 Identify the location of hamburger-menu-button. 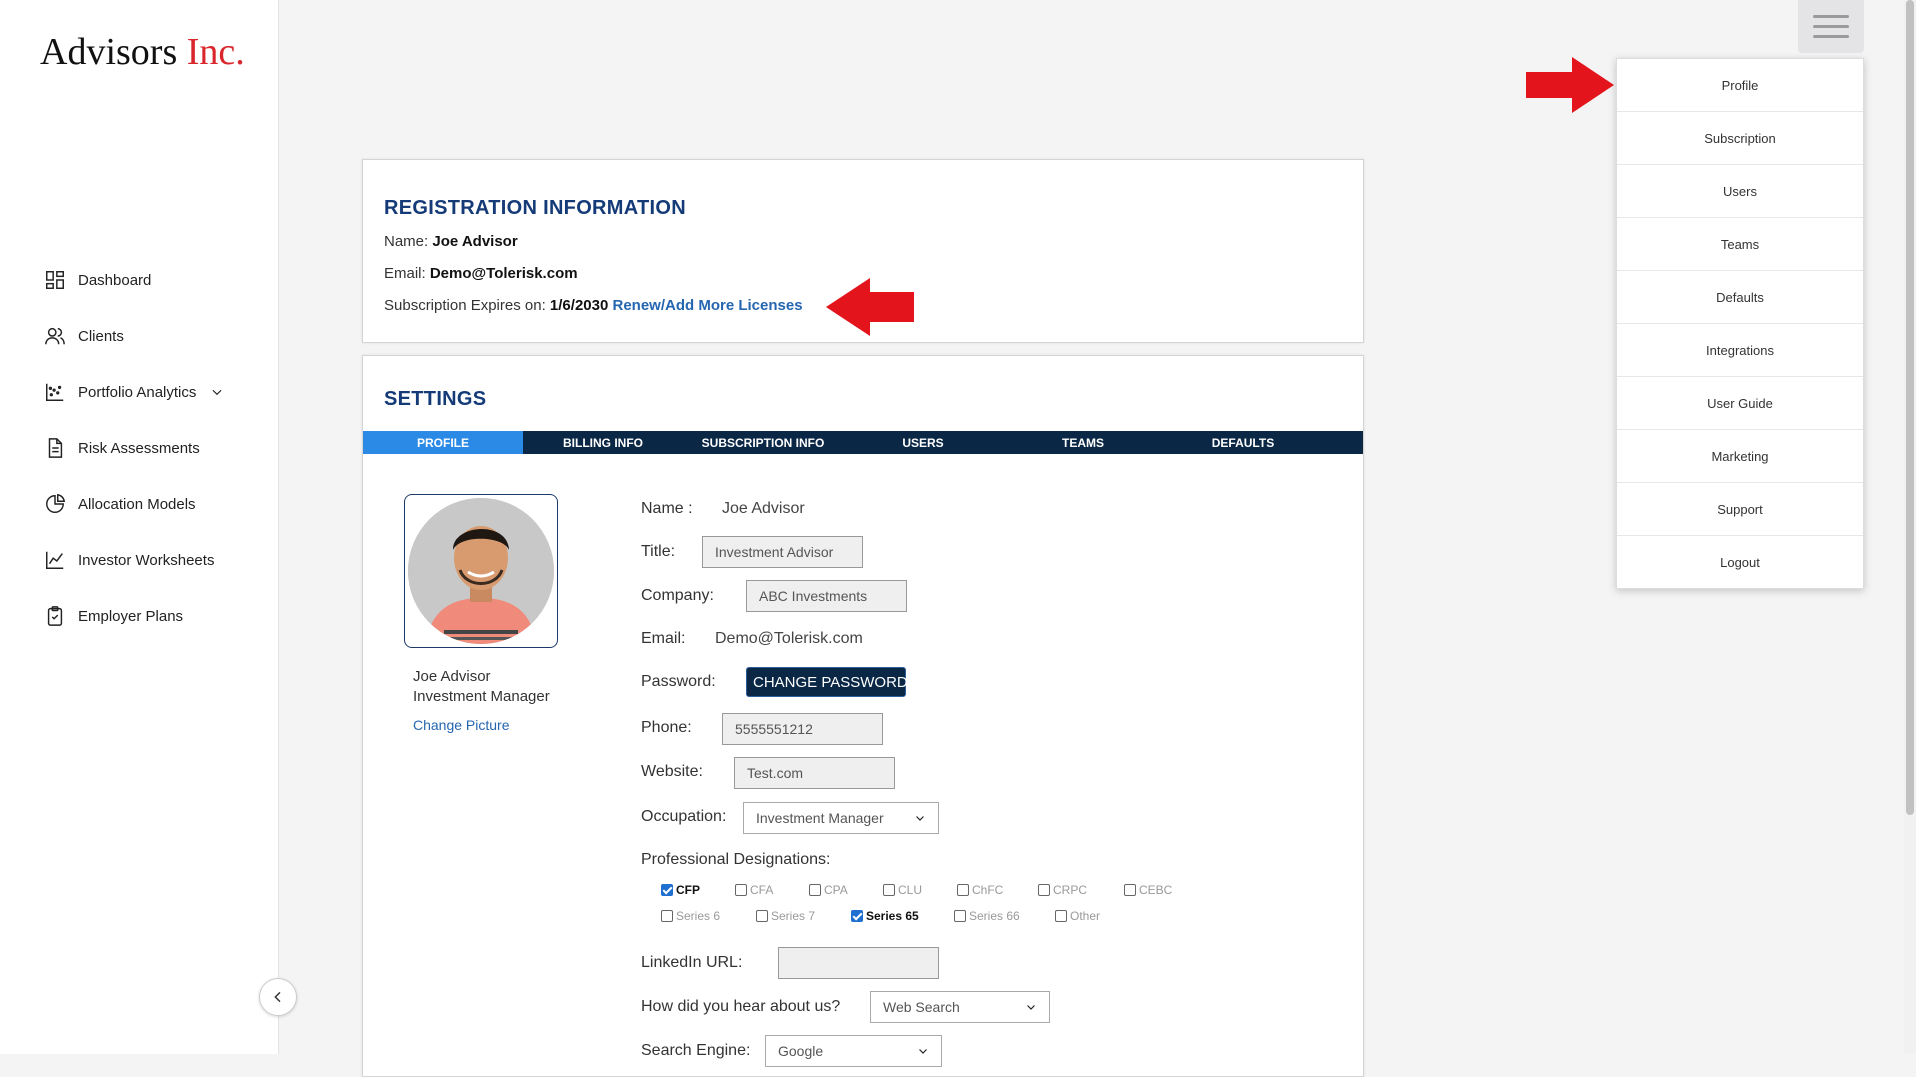
(1831, 26).